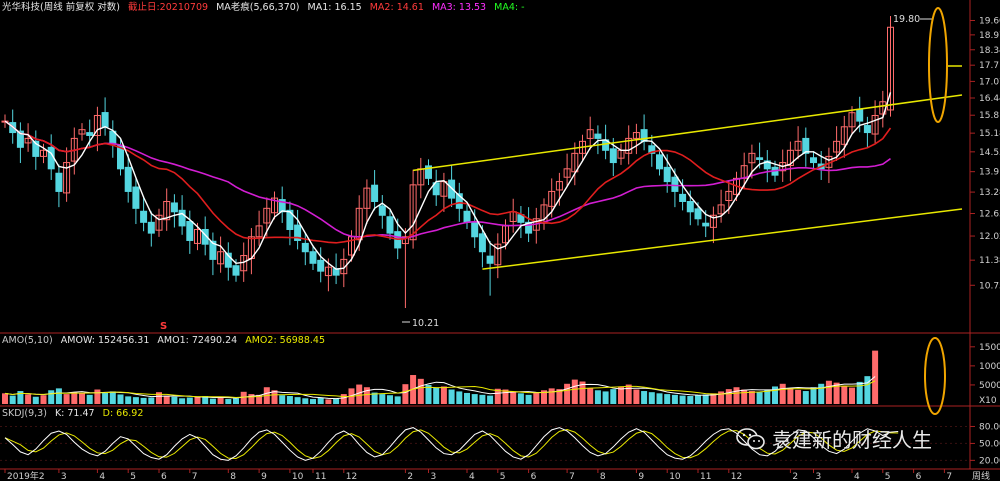  What do you see at coordinates (981, 475) in the screenshot?
I see `period-label: 周线` at bounding box center [981, 475].